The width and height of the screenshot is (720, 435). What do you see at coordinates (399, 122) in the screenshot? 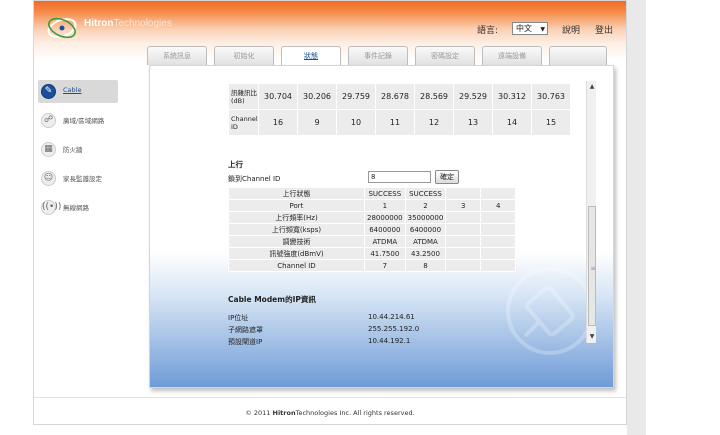
I see `table-row: Channel ID 16 9 10 11 12 13 14 15` at bounding box center [399, 122].